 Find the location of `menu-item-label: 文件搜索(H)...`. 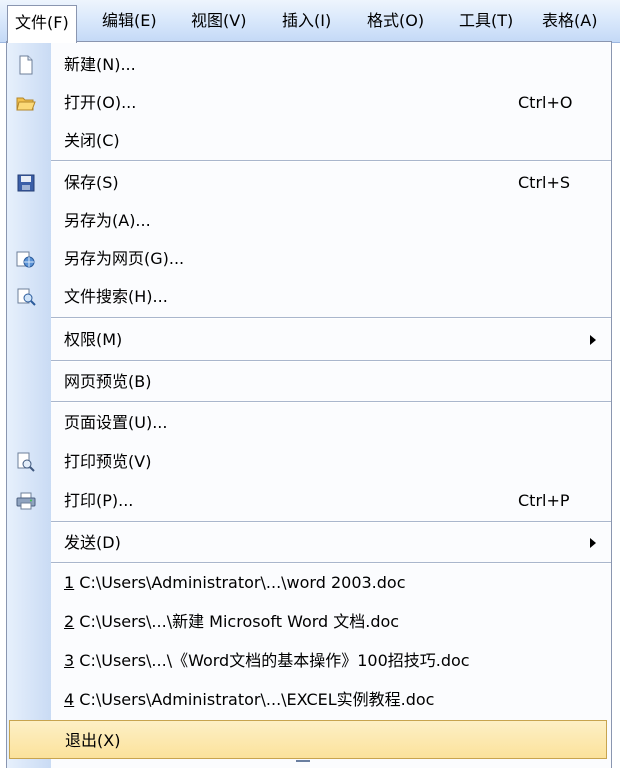

menu-item-label: 文件搜索(H)... is located at coordinates (116, 296).